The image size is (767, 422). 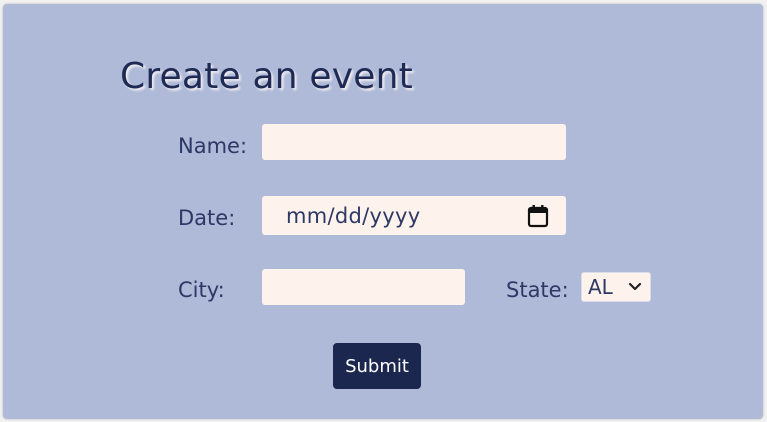 I want to click on date-label: Date:, so click(x=207, y=218).